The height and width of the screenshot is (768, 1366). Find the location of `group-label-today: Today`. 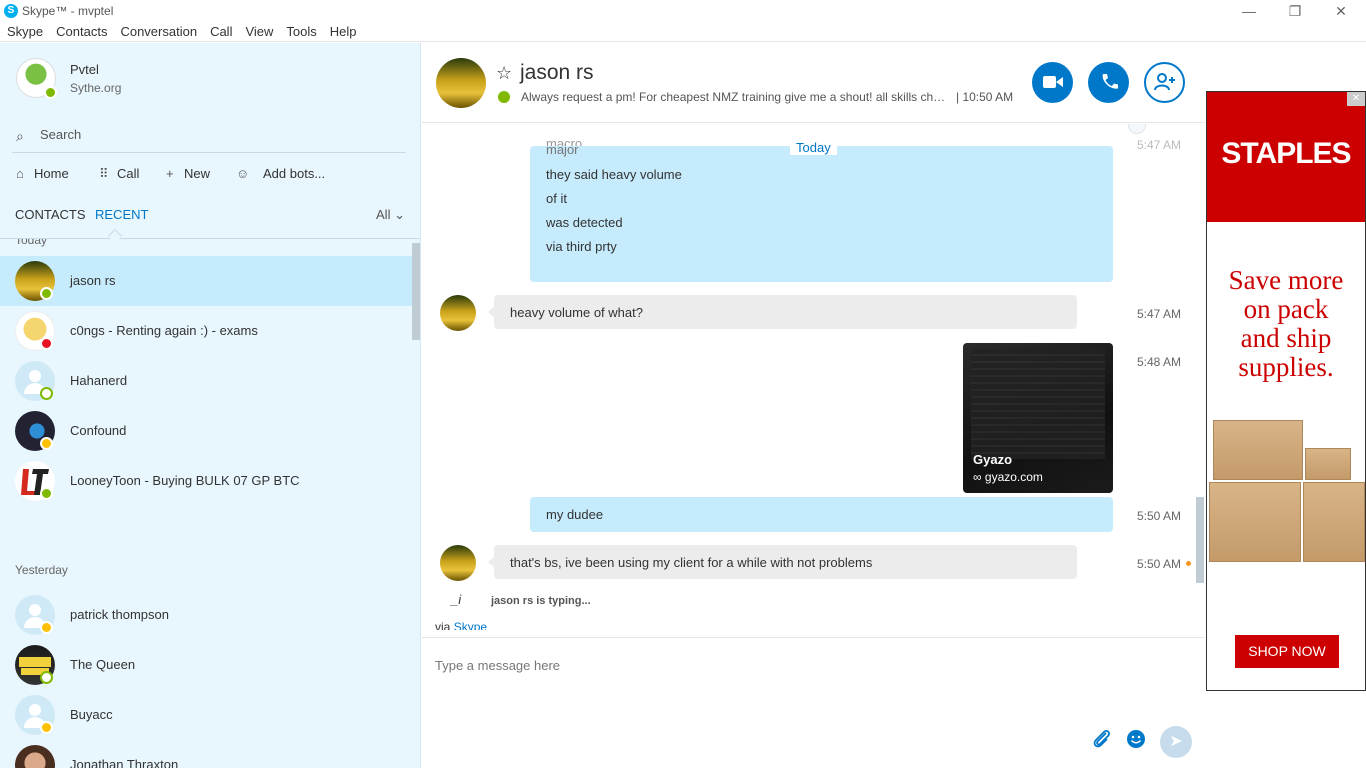

group-label-today: Today is located at coordinates (31, 243).